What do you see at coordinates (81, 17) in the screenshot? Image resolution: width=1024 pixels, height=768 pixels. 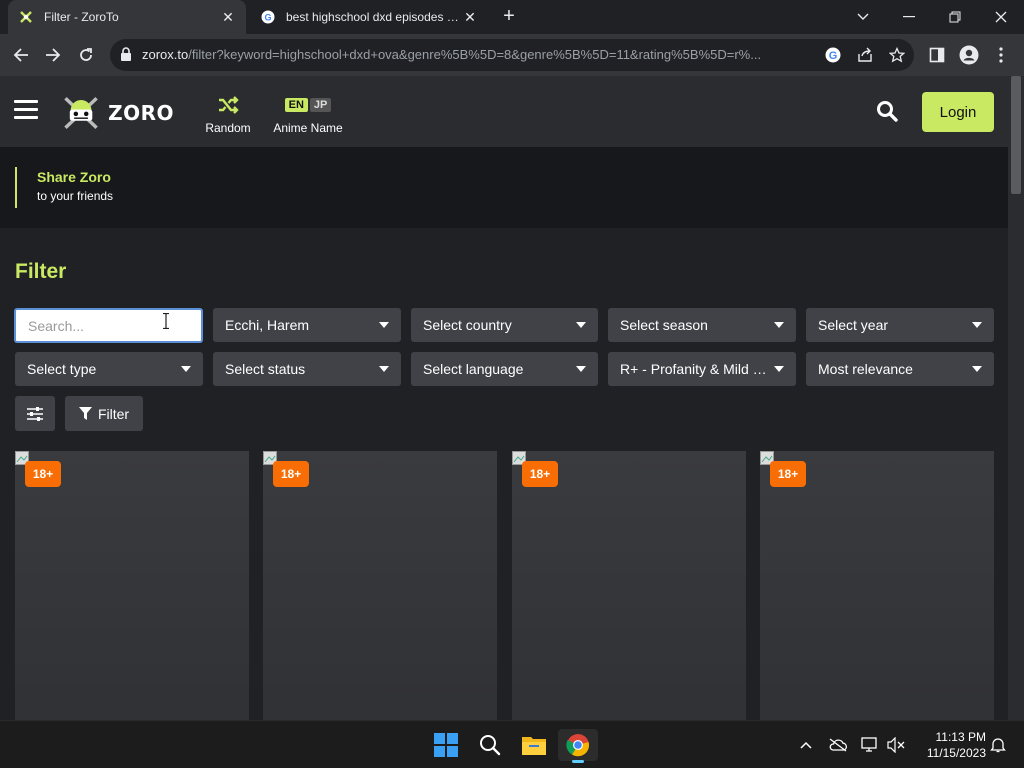 I see `tab-title: Filter - ZoroTo` at bounding box center [81, 17].